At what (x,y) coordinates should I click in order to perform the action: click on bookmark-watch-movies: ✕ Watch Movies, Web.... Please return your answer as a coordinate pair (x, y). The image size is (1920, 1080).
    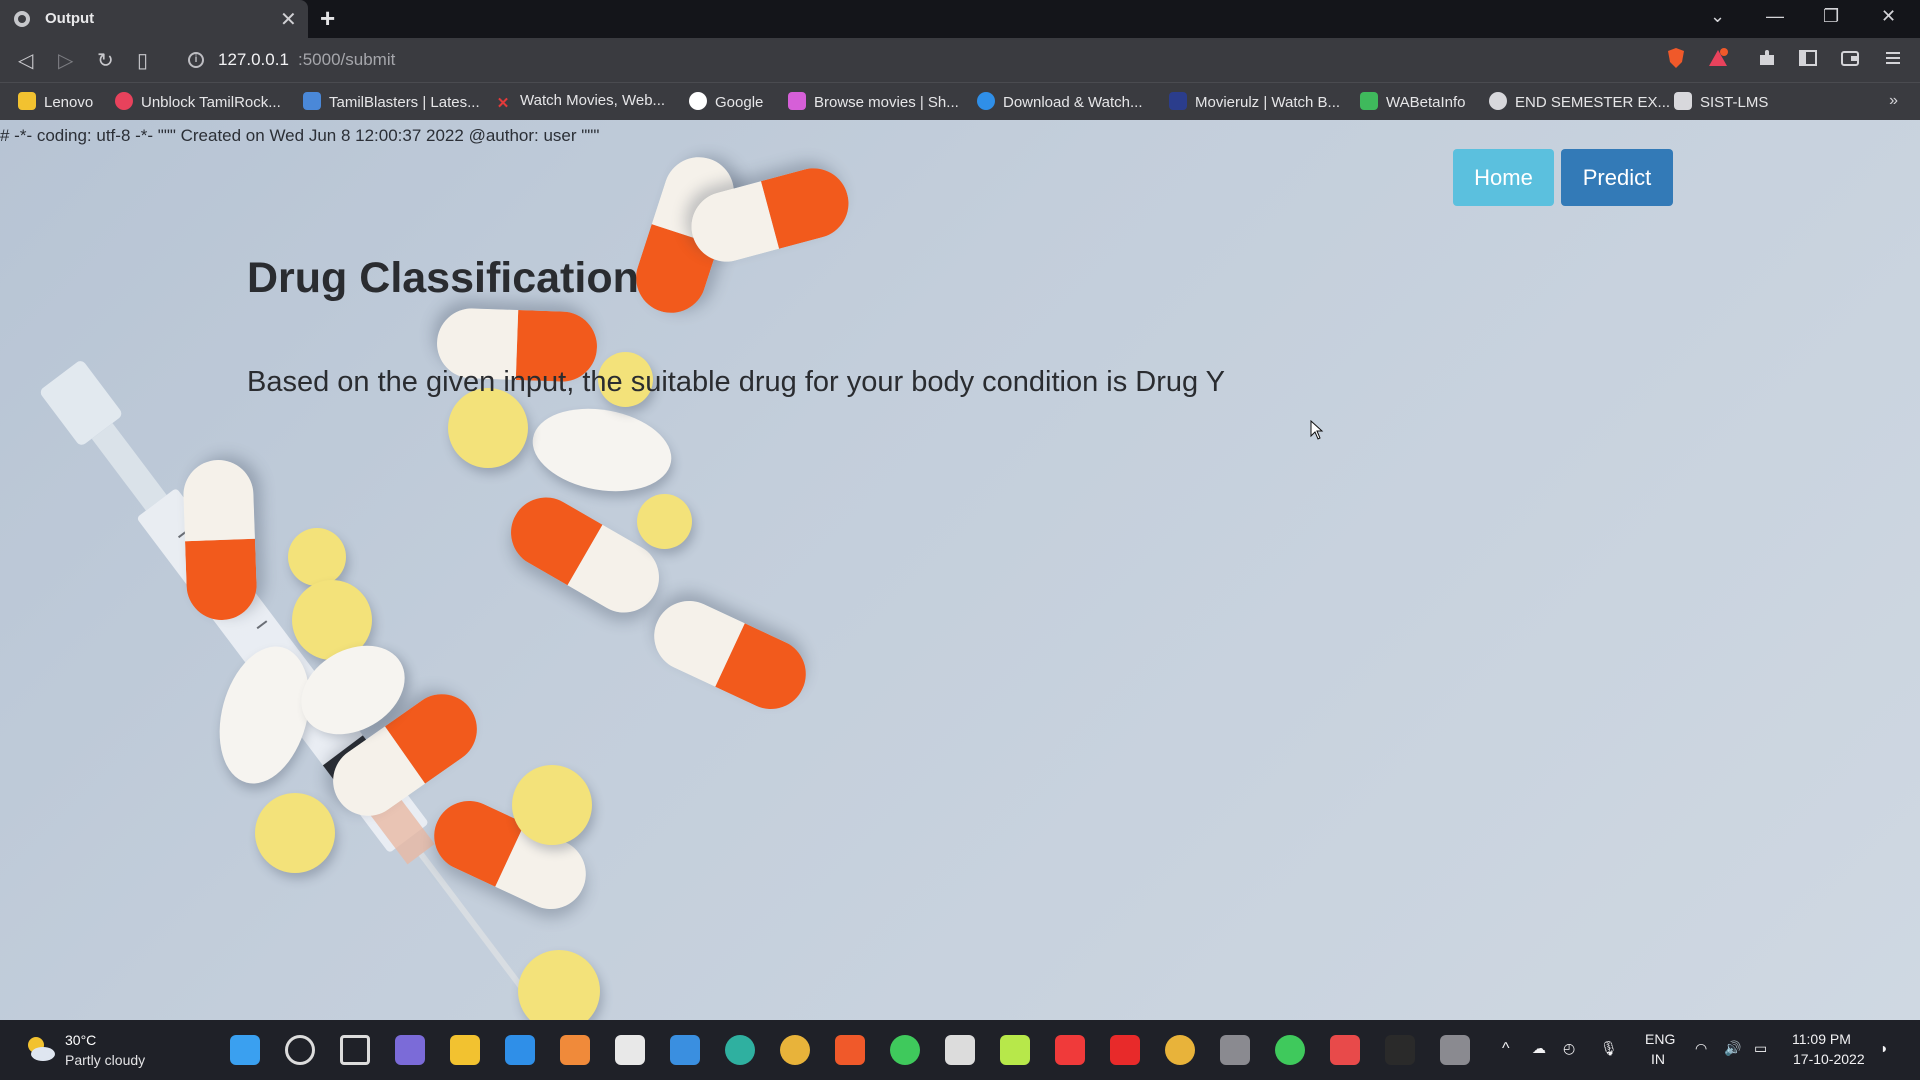
    Looking at the image, I should click on (579, 103).